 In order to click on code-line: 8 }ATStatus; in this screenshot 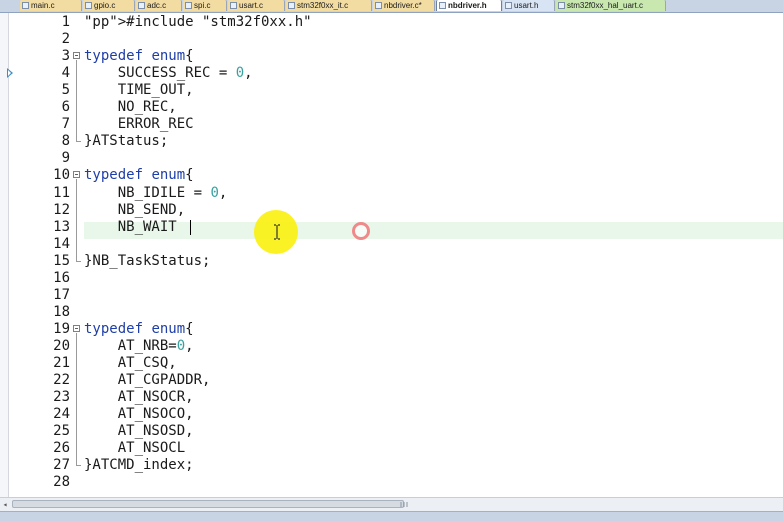, I will do `click(391, 141)`.